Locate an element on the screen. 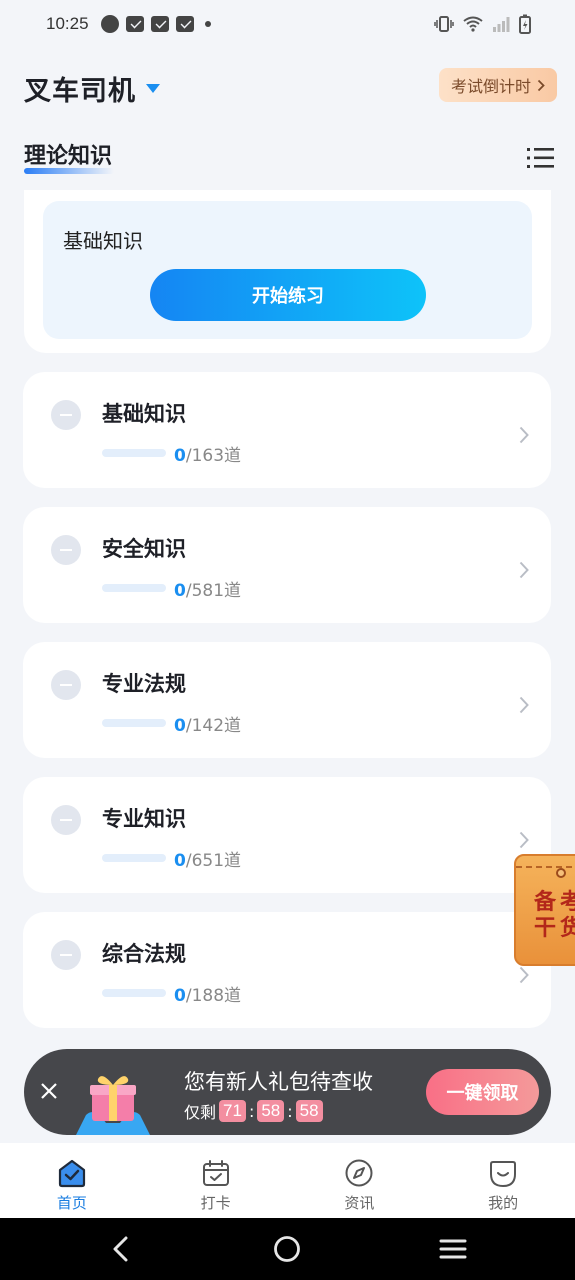 This screenshot has height=1280, width=575. subject-card: 安全知识 0/581道 is located at coordinates (287, 565).